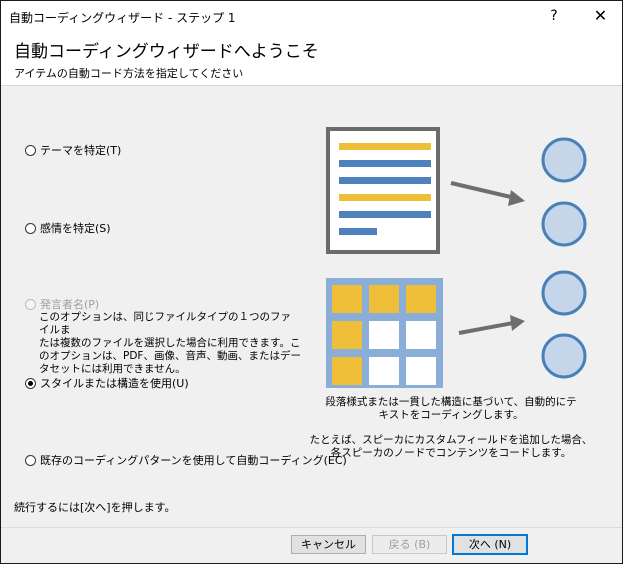  Describe the element at coordinates (554, 16) in the screenshot. I see `help-icon: ?` at that location.